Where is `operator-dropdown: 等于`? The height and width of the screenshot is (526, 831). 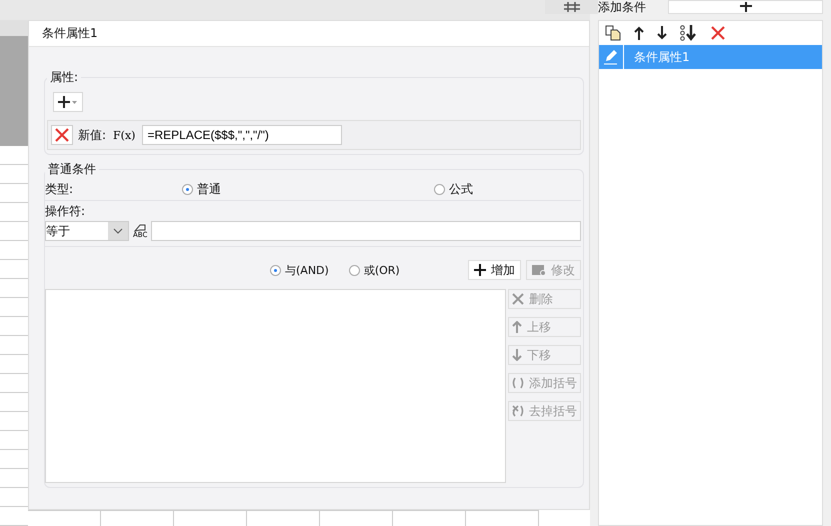
operator-dropdown: 等于 is located at coordinates (87, 231).